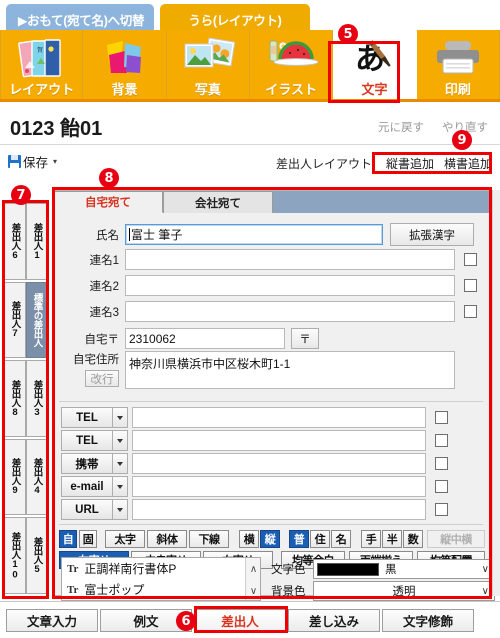 The width and height of the screenshot is (500, 638). What do you see at coordinates (15, 241) in the screenshot?
I see `sender-slot-6: 差出人6` at bounding box center [15, 241].